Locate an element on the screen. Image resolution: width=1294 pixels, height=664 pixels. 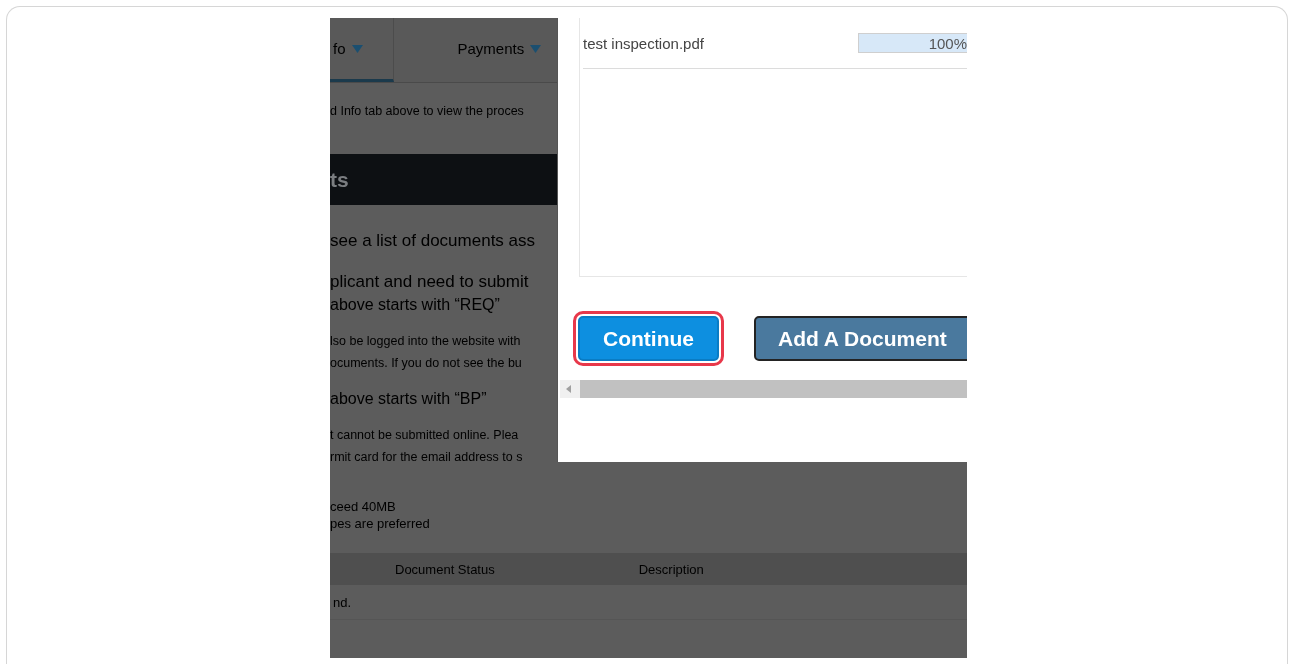
progress-reading: 100% is located at coordinates (947, 43).